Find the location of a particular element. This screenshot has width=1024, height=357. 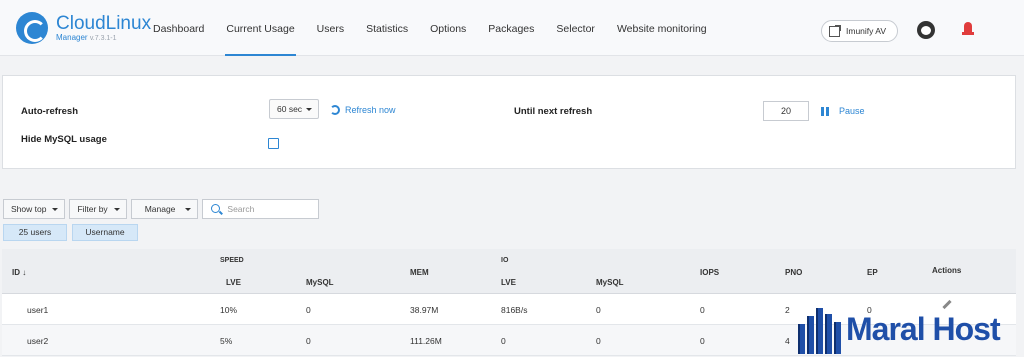

cell-mem: 38.97M is located at coordinates (424, 310).